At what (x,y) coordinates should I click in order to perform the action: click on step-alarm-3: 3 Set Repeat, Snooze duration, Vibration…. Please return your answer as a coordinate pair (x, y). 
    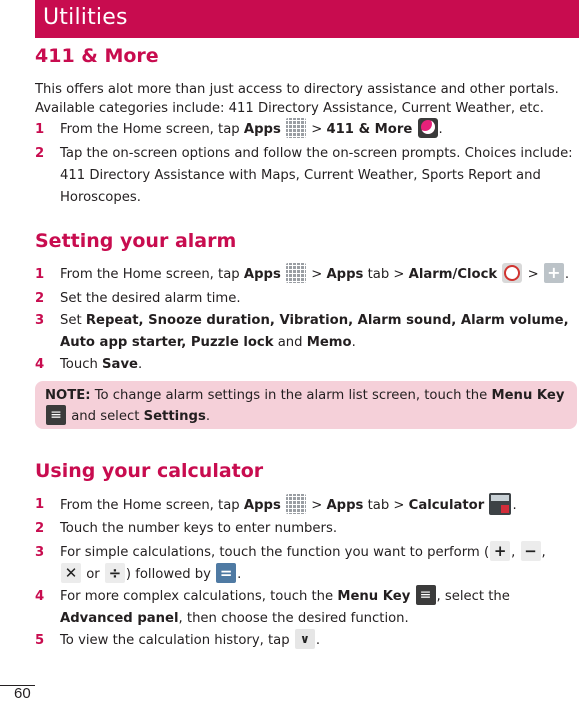
    Looking at the image, I should click on (305, 332).